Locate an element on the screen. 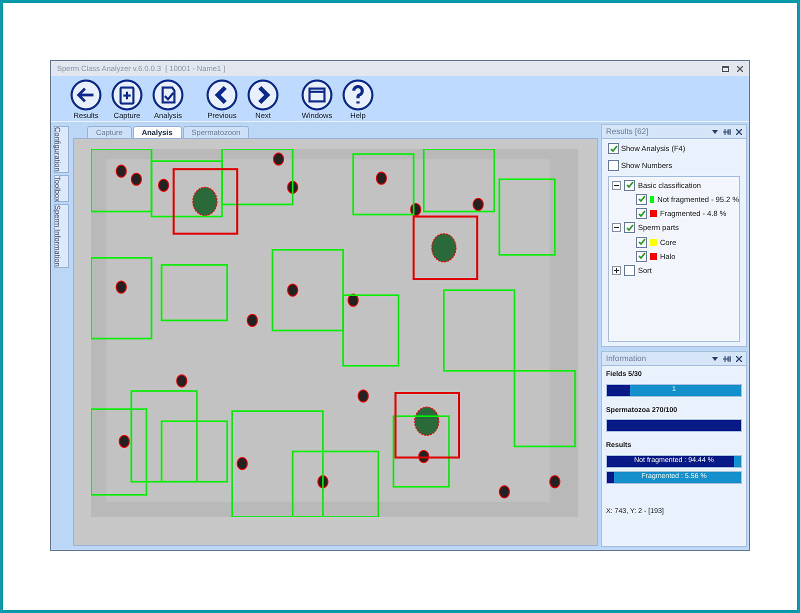  analysis-icon is located at coordinates (168, 95).